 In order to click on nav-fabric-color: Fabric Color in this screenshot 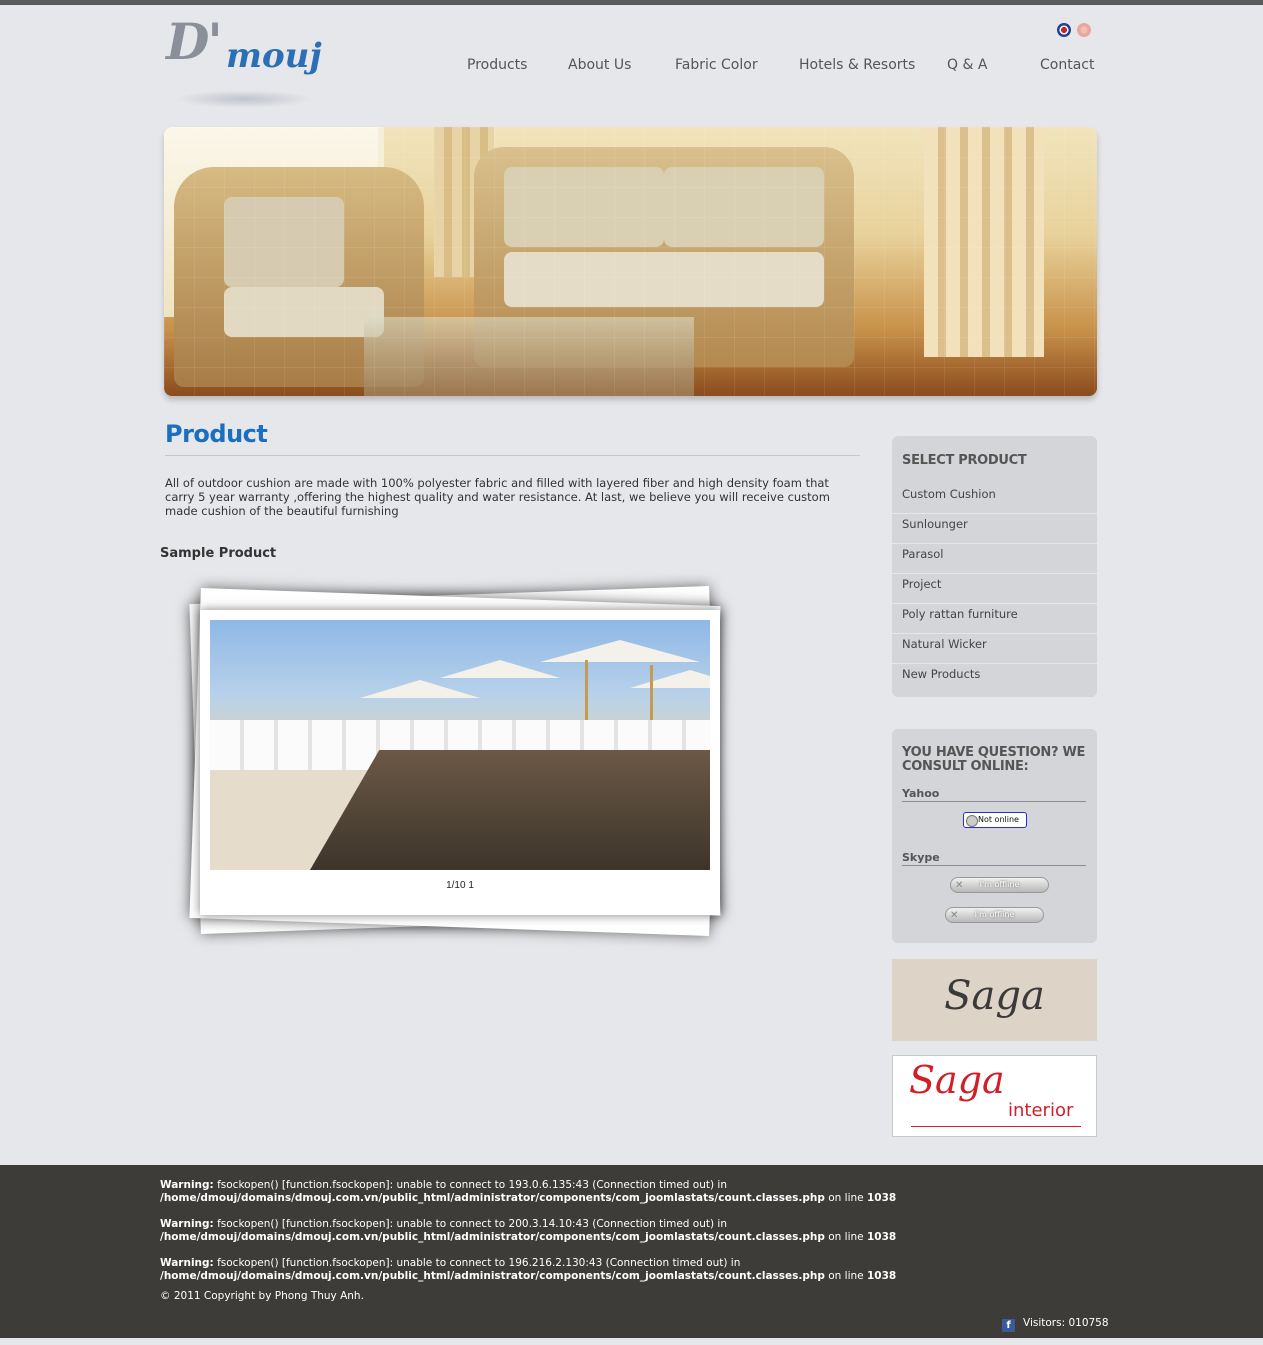, I will do `click(716, 65)`.